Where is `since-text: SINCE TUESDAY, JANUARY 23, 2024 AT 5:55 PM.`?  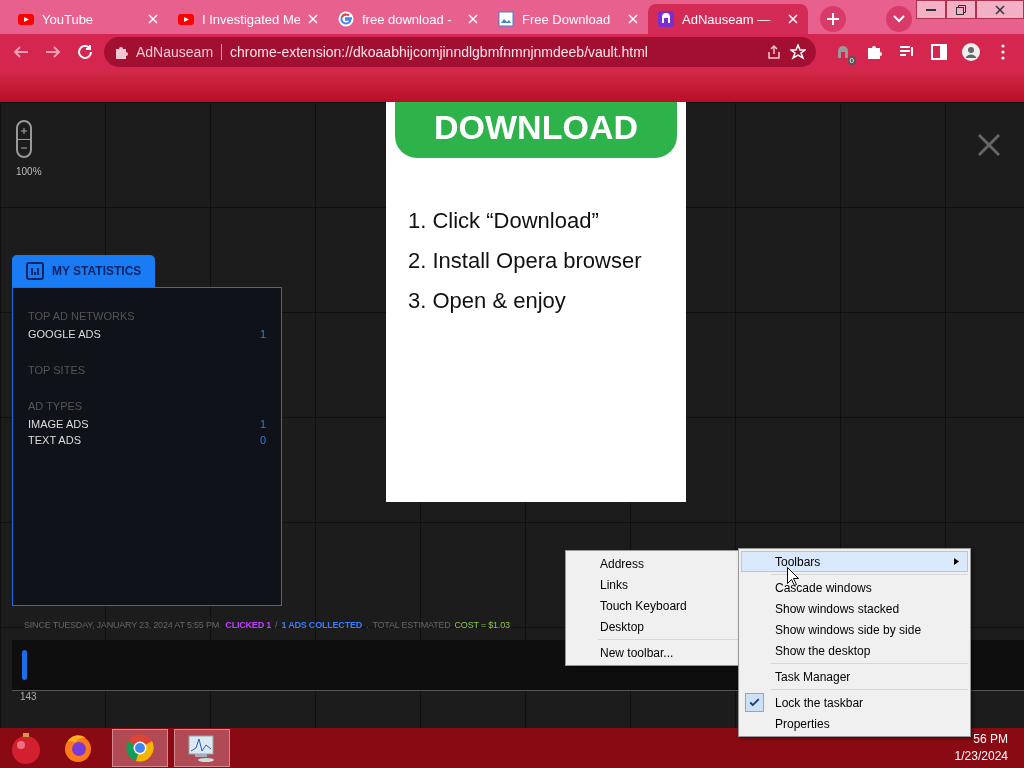 since-text: SINCE TUESDAY, JANUARY 23, 2024 AT 5:55 PM. is located at coordinates (123, 625).